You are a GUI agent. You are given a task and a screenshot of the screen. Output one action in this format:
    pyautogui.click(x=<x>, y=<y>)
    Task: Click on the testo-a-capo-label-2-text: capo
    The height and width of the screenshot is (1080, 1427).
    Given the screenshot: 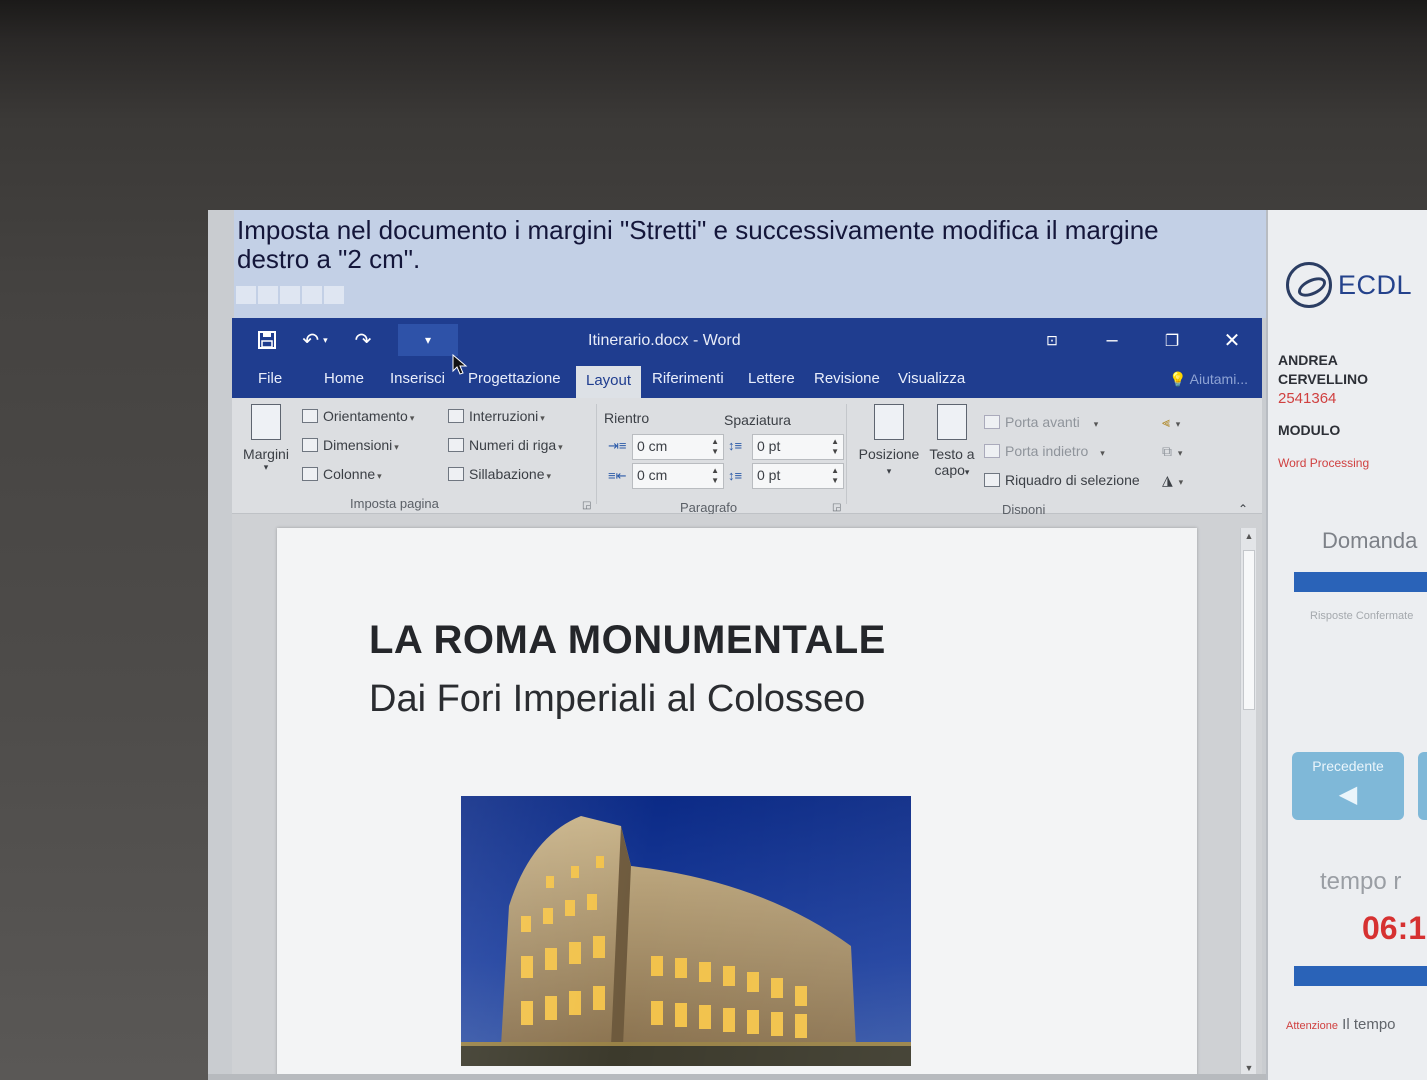 What is the action you would take?
    pyautogui.click(x=949, y=470)
    